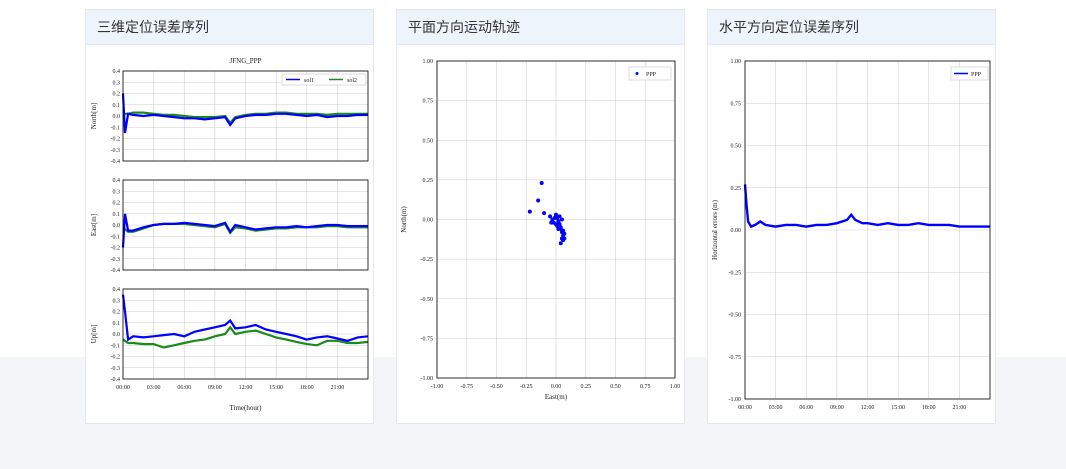 This screenshot has height=469, width=1066. I want to click on x-tick-label: -0.75, so click(467, 387).